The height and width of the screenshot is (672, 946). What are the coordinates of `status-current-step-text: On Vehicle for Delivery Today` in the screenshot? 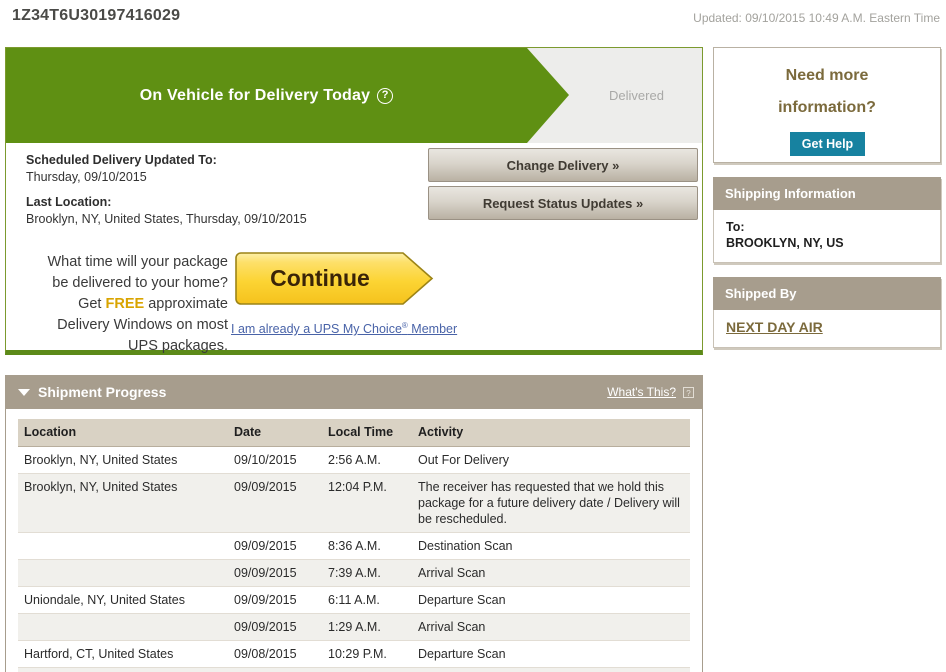 It's located at (255, 95).